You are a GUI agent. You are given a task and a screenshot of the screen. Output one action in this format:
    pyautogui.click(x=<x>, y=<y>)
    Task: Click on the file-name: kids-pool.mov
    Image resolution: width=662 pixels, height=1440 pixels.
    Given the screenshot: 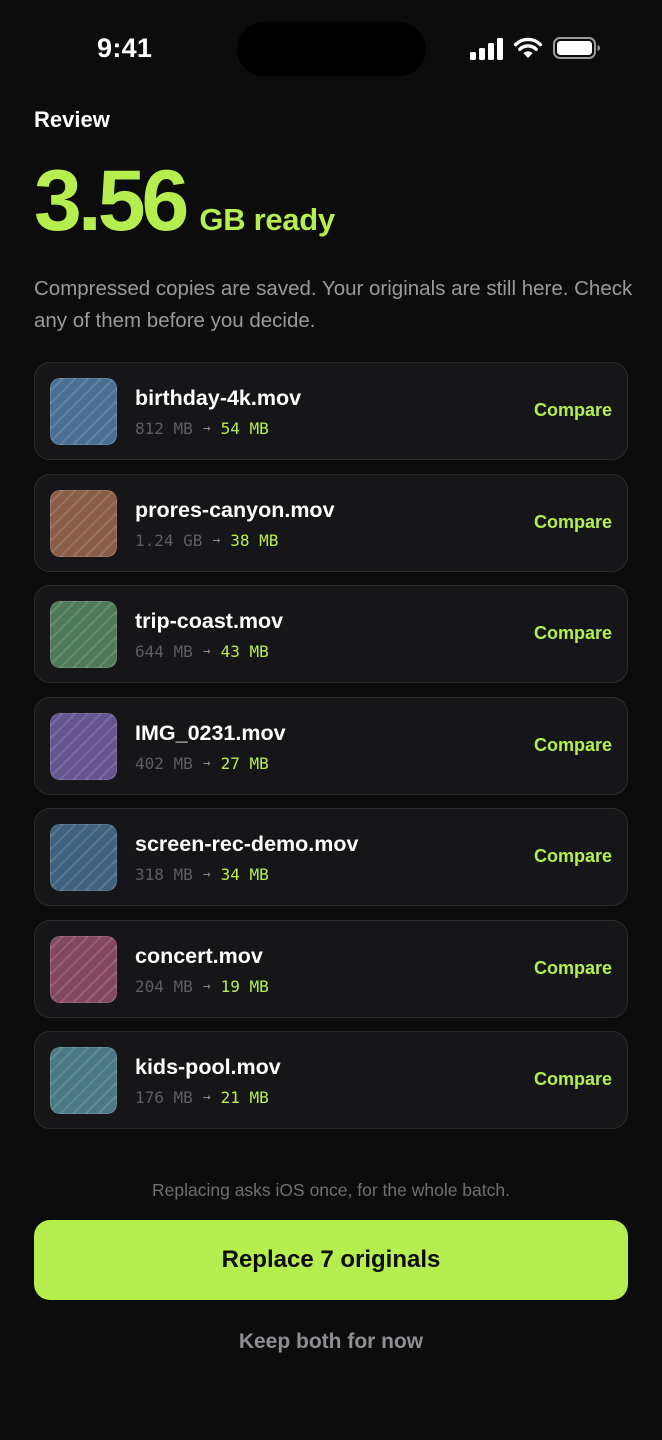 What is the action you would take?
    pyautogui.click(x=208, y=1067)
    